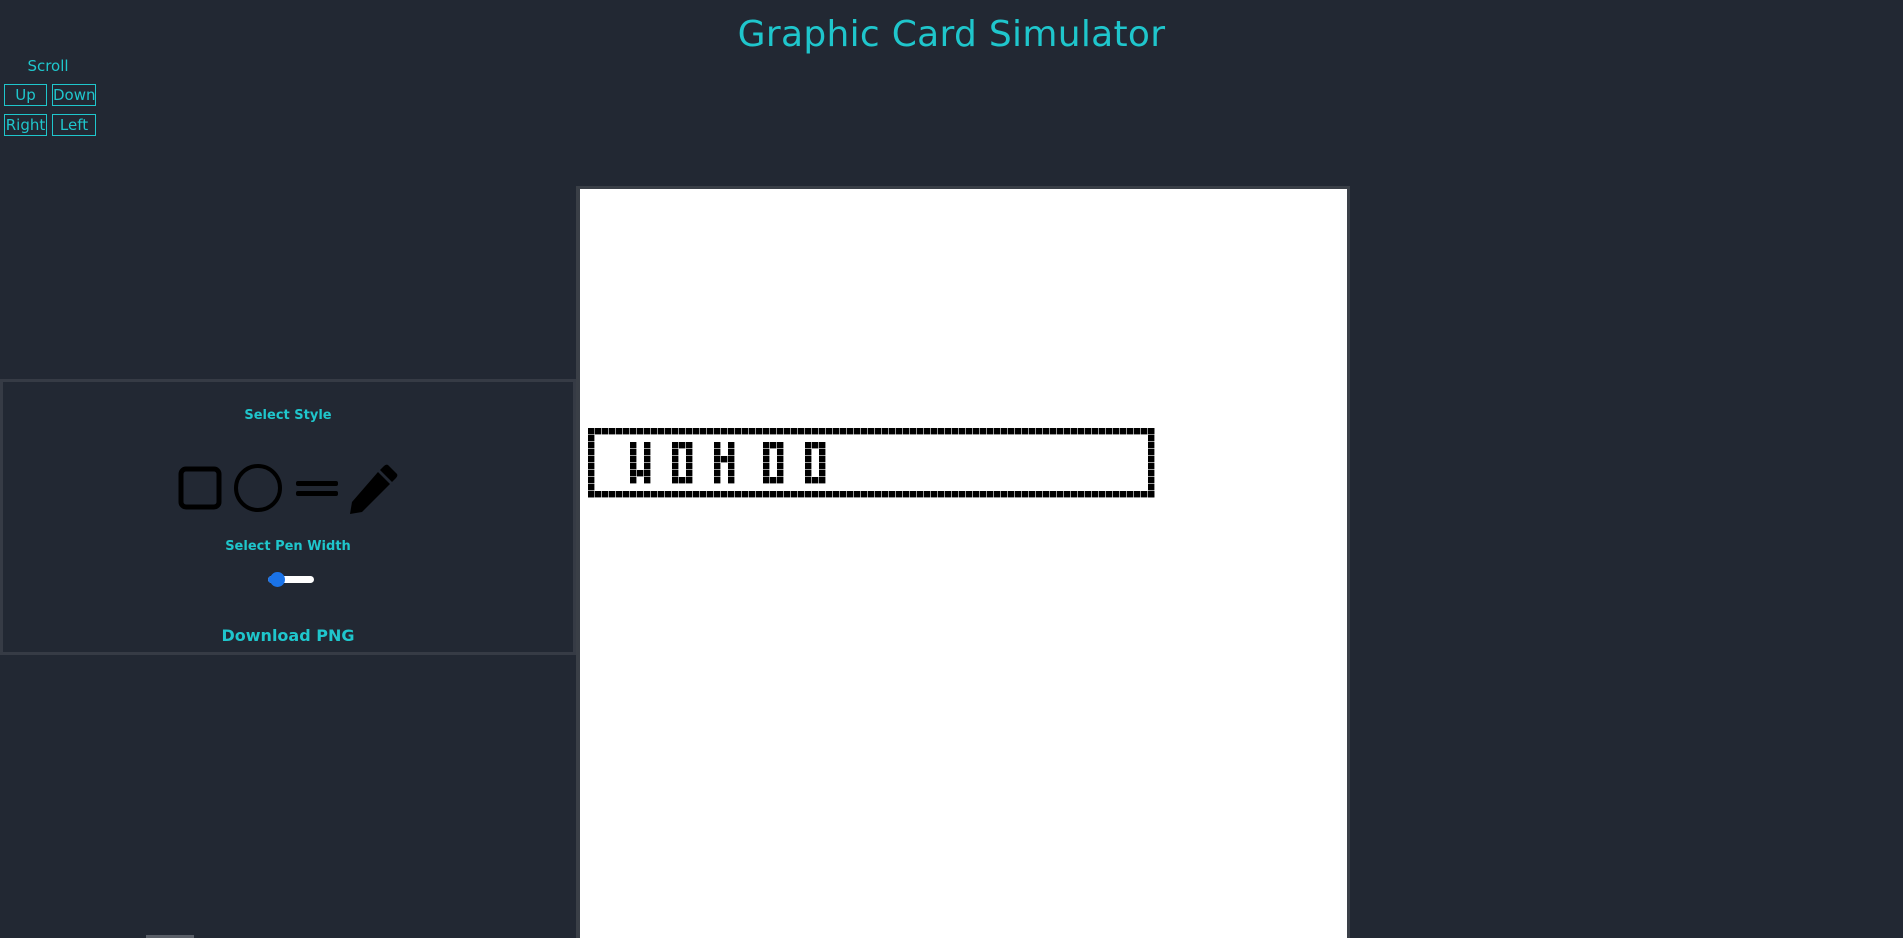  Describe the element at coordinates (201, 488) in the screenshot. I see `square-icon` at that location.